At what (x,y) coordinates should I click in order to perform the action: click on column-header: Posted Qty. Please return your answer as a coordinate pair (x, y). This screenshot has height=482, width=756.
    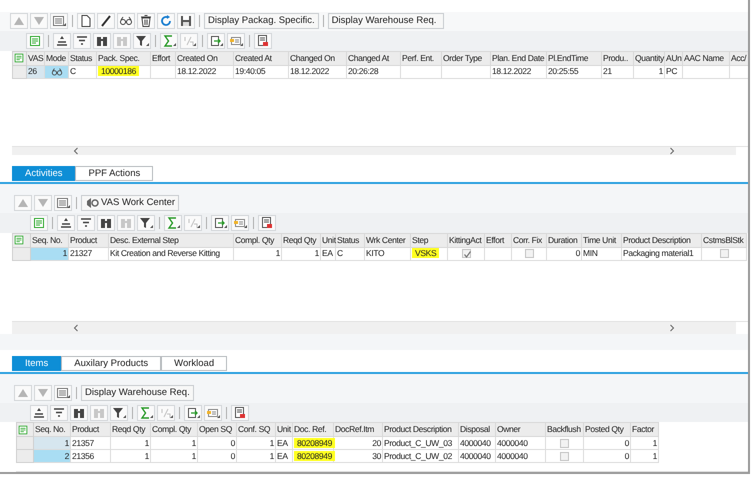
    Looking at the image, I should click on (607, 429).